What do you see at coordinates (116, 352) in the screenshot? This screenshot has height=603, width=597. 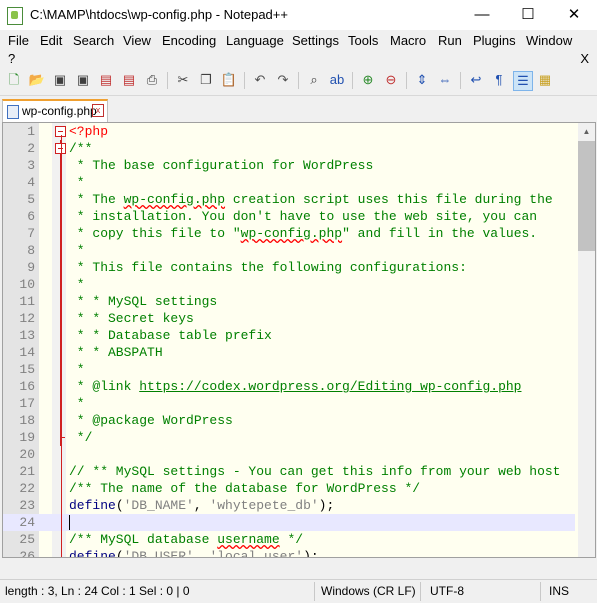 I see `code-text: * * ABSPATH` at bounding box center [116, 352].